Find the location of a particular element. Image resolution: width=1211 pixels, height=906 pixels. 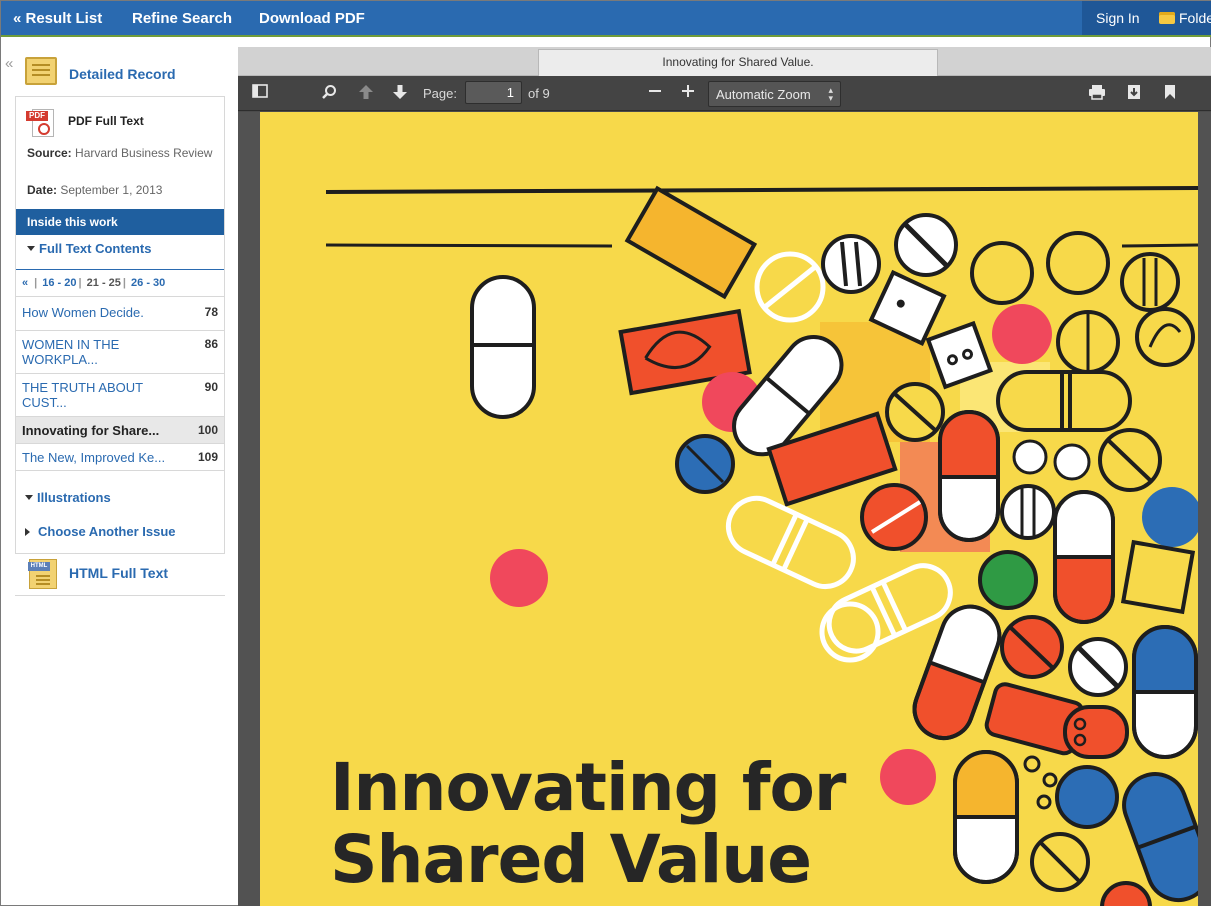

toc-item: WOMEN IN THE WORKPLA... 86 is located at coordinates (120, 352).